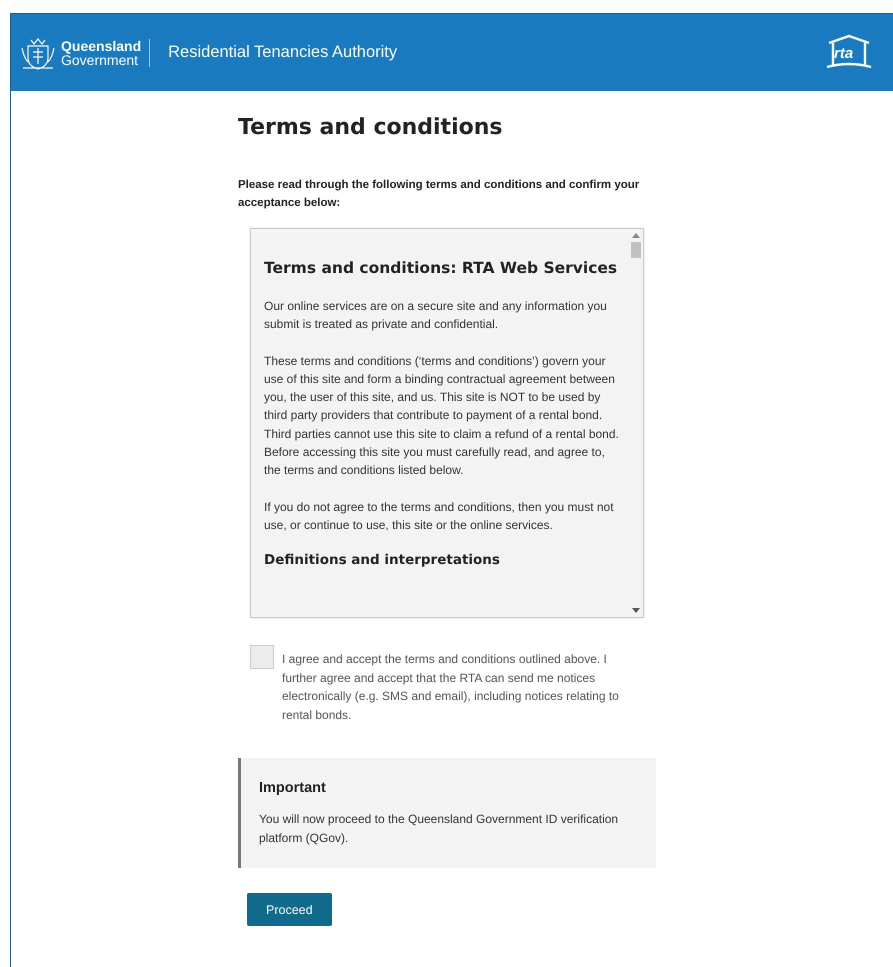 This screenshot has width=893, height=967. What do you see at coordinates (289, 909) in the screenshot?
I see `proceed-button: Proceed` at bounding box center [289, 909].